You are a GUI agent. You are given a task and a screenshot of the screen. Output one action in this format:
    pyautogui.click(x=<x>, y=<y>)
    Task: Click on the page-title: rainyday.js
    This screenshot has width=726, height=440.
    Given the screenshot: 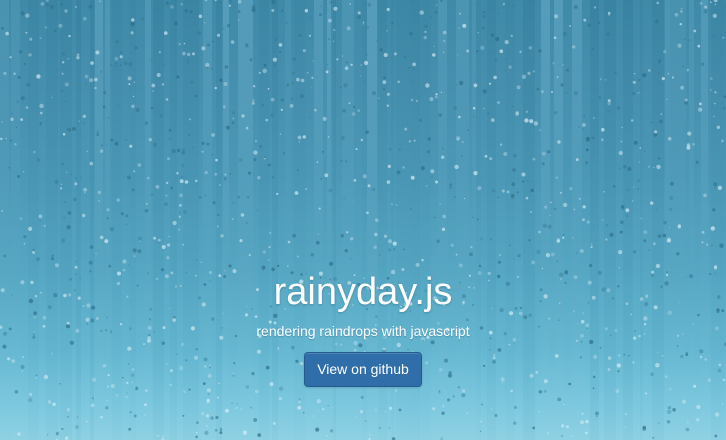 What is the action you would take?
    pyautogui.click(x=363, y=292)
    